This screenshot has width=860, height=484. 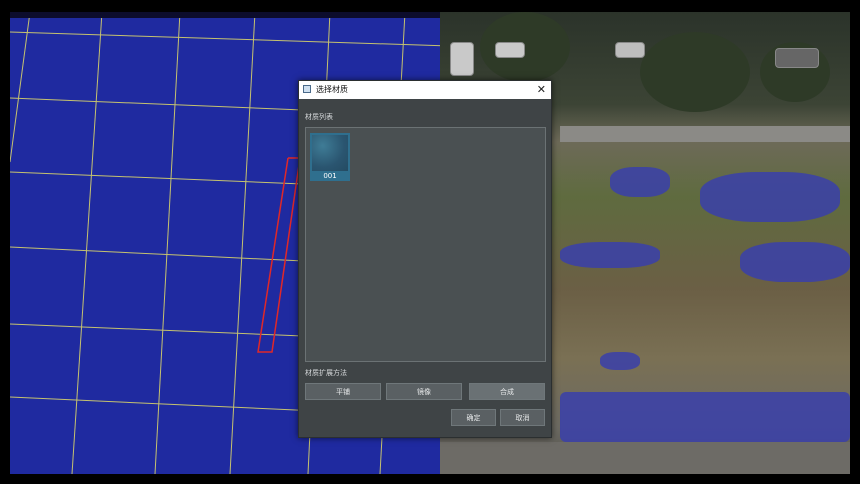 I want to click on extend-method-label: 材质扩展方法, so click(x=326, y=373).